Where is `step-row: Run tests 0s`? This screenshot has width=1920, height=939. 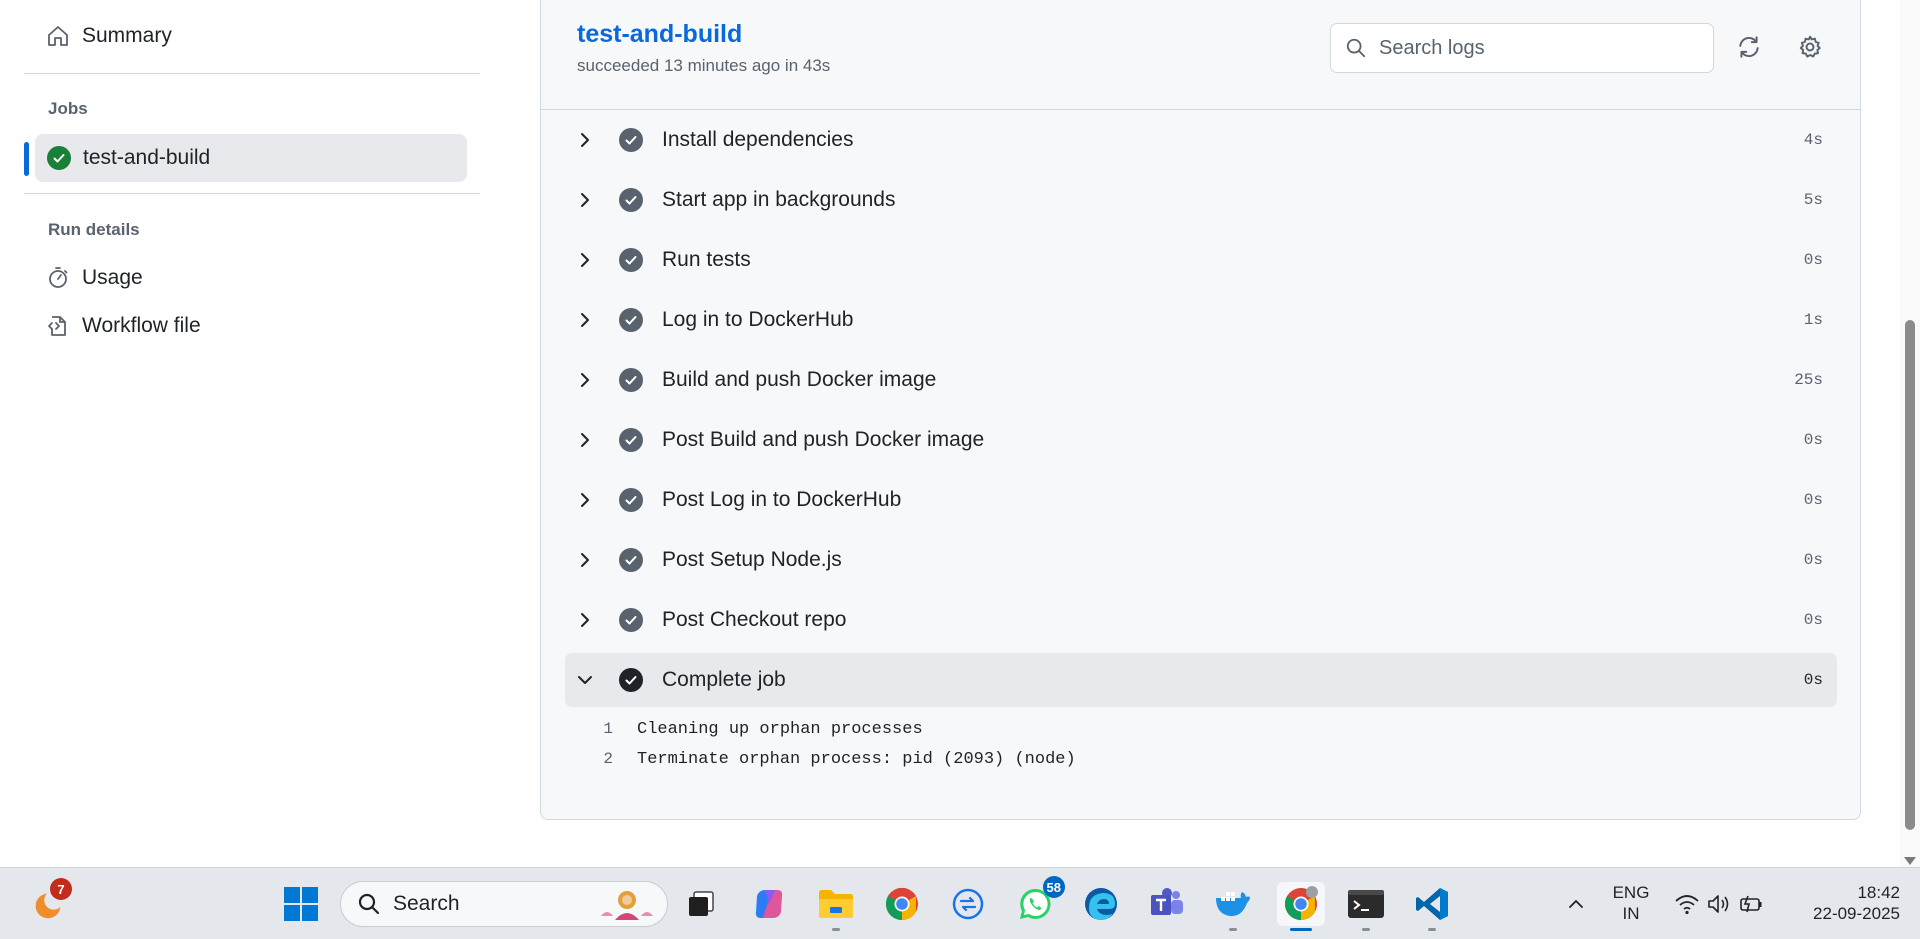
step-row: Run tests 0s is located at coordinates (1201, 260).